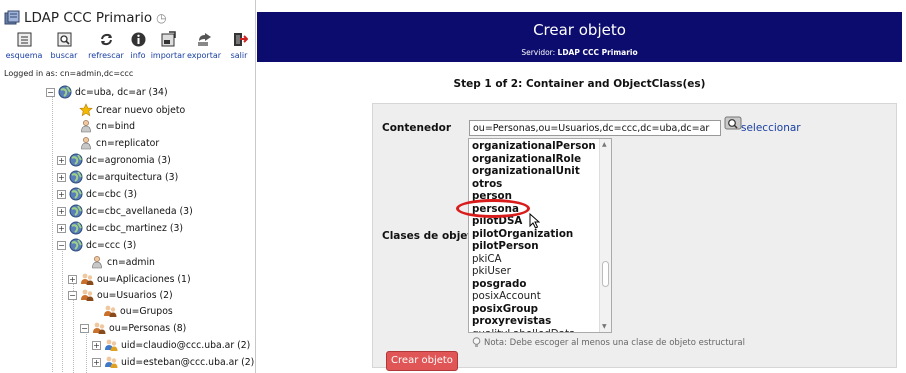 The width and height of the screenshot is (906, 373). Describe the element at coordinates (12, 17) in the screenshot. I see `server-icon` at that location.